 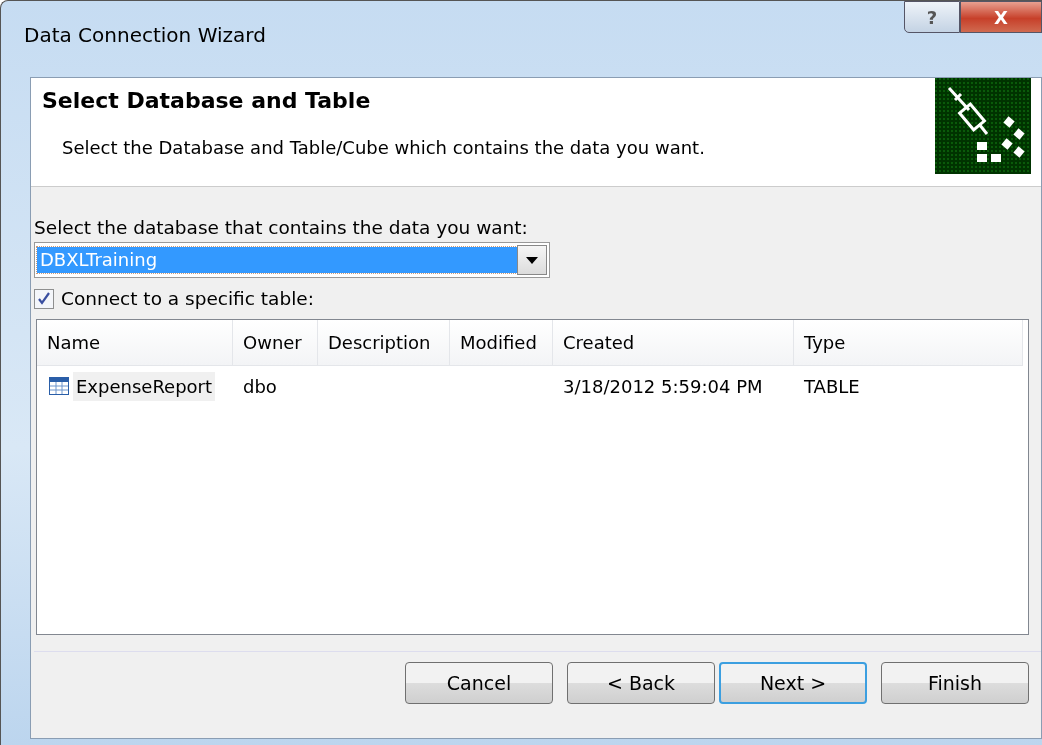 I want to click on table-name: ExpenseReport, so click(x=144, y=386).